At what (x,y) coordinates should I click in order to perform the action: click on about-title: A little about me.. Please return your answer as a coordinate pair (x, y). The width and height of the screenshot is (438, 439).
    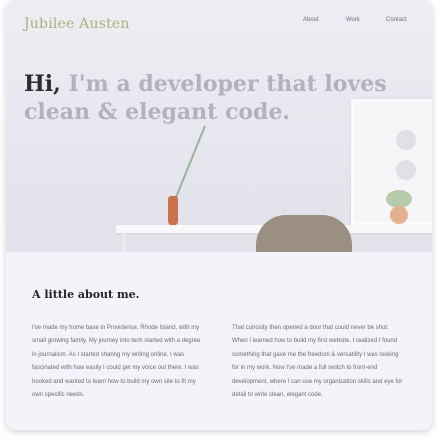
    Looking at the image, I should click on (86, 294).